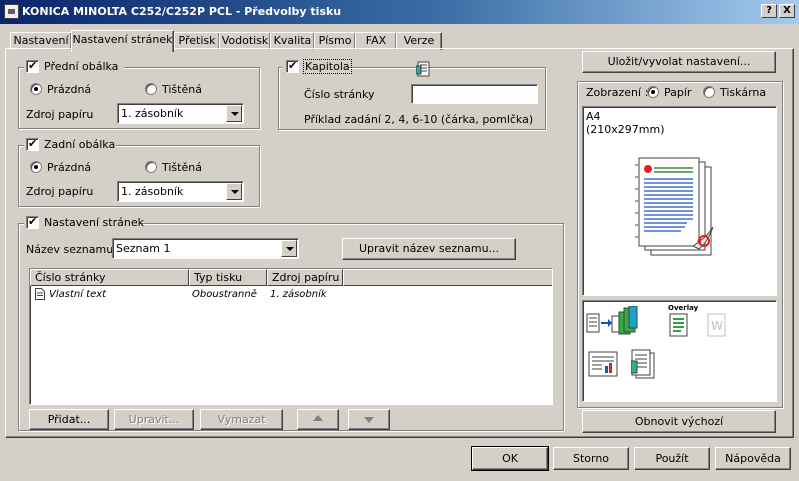 The image size is (799, 481). I want to click on paper-preview-pane: A4 (210x297mm), so click(679, 201).